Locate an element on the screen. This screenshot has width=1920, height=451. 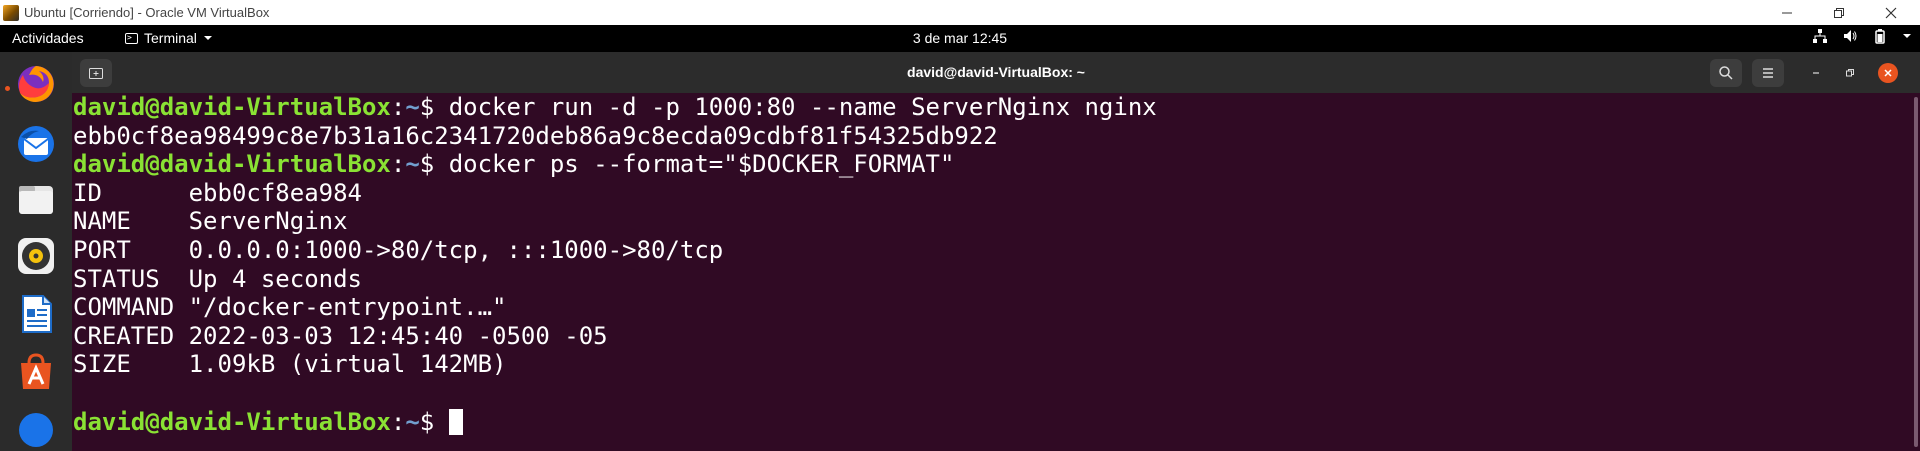
help-icon is located at coordinates (36, 430).